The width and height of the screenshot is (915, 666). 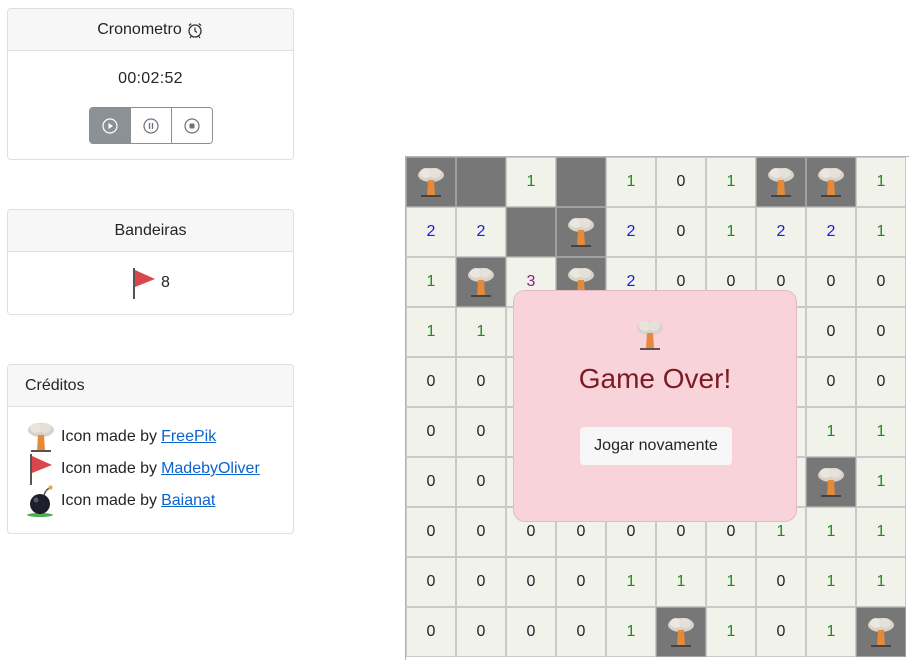 What do you see at coordinates (188, 437) in the screenshot?
I see `credit-link-freepik: FreePik` at bounding box center [188, 437].